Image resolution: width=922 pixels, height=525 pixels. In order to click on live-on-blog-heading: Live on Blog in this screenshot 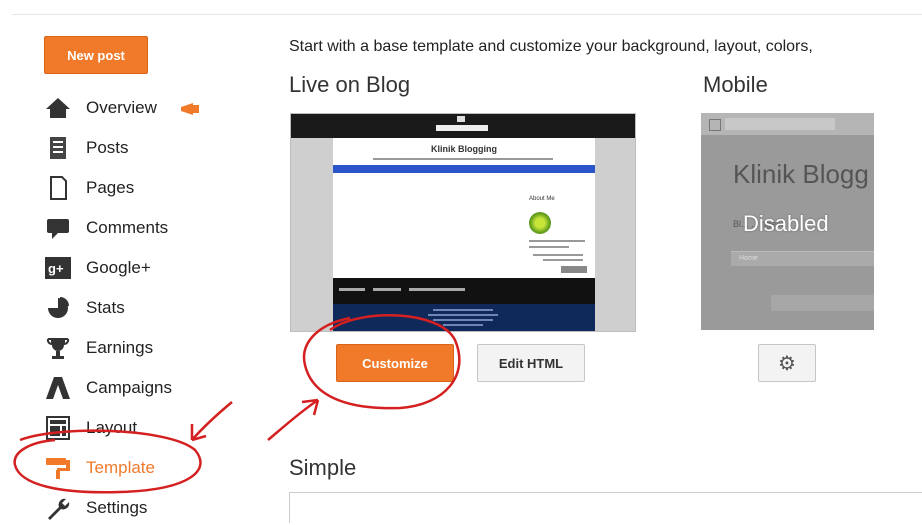, I will do `click(350, 84)`.